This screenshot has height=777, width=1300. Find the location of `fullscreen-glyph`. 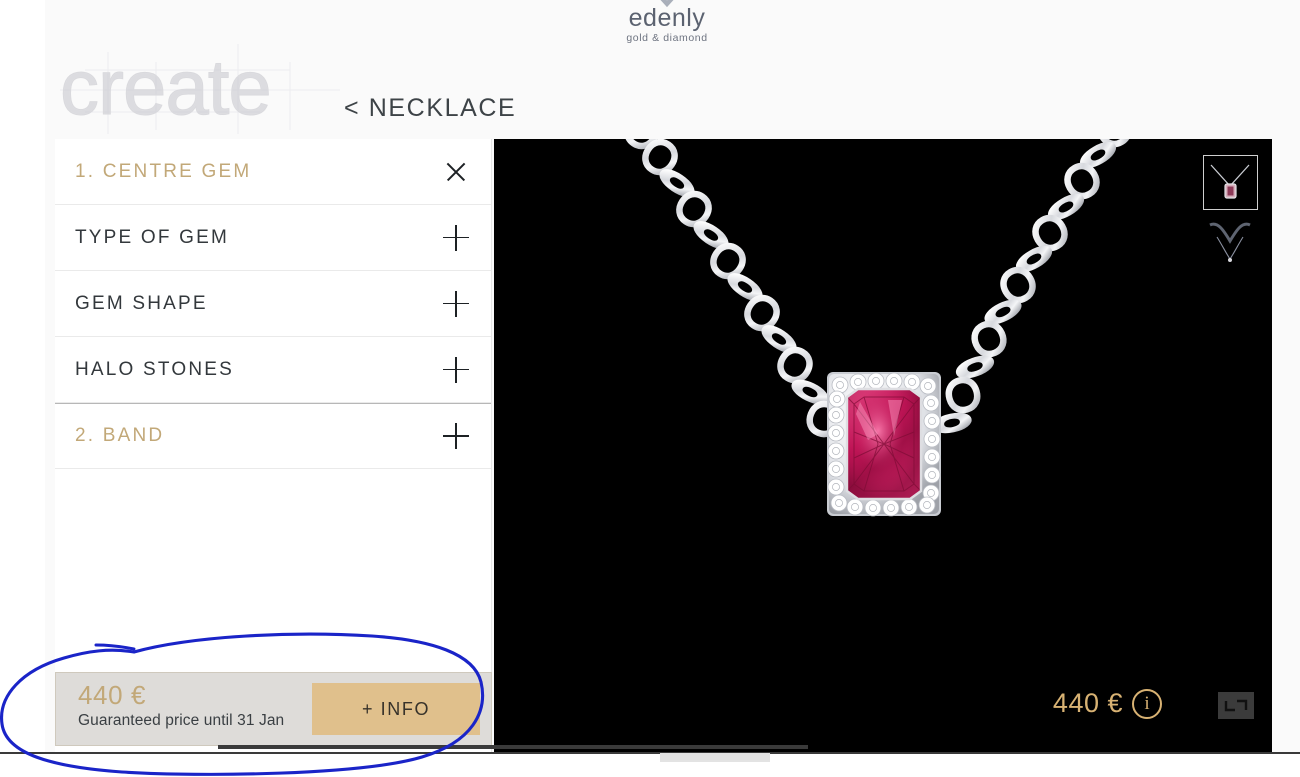

fullscreen-glyph is located at coordinates (1236, 705).